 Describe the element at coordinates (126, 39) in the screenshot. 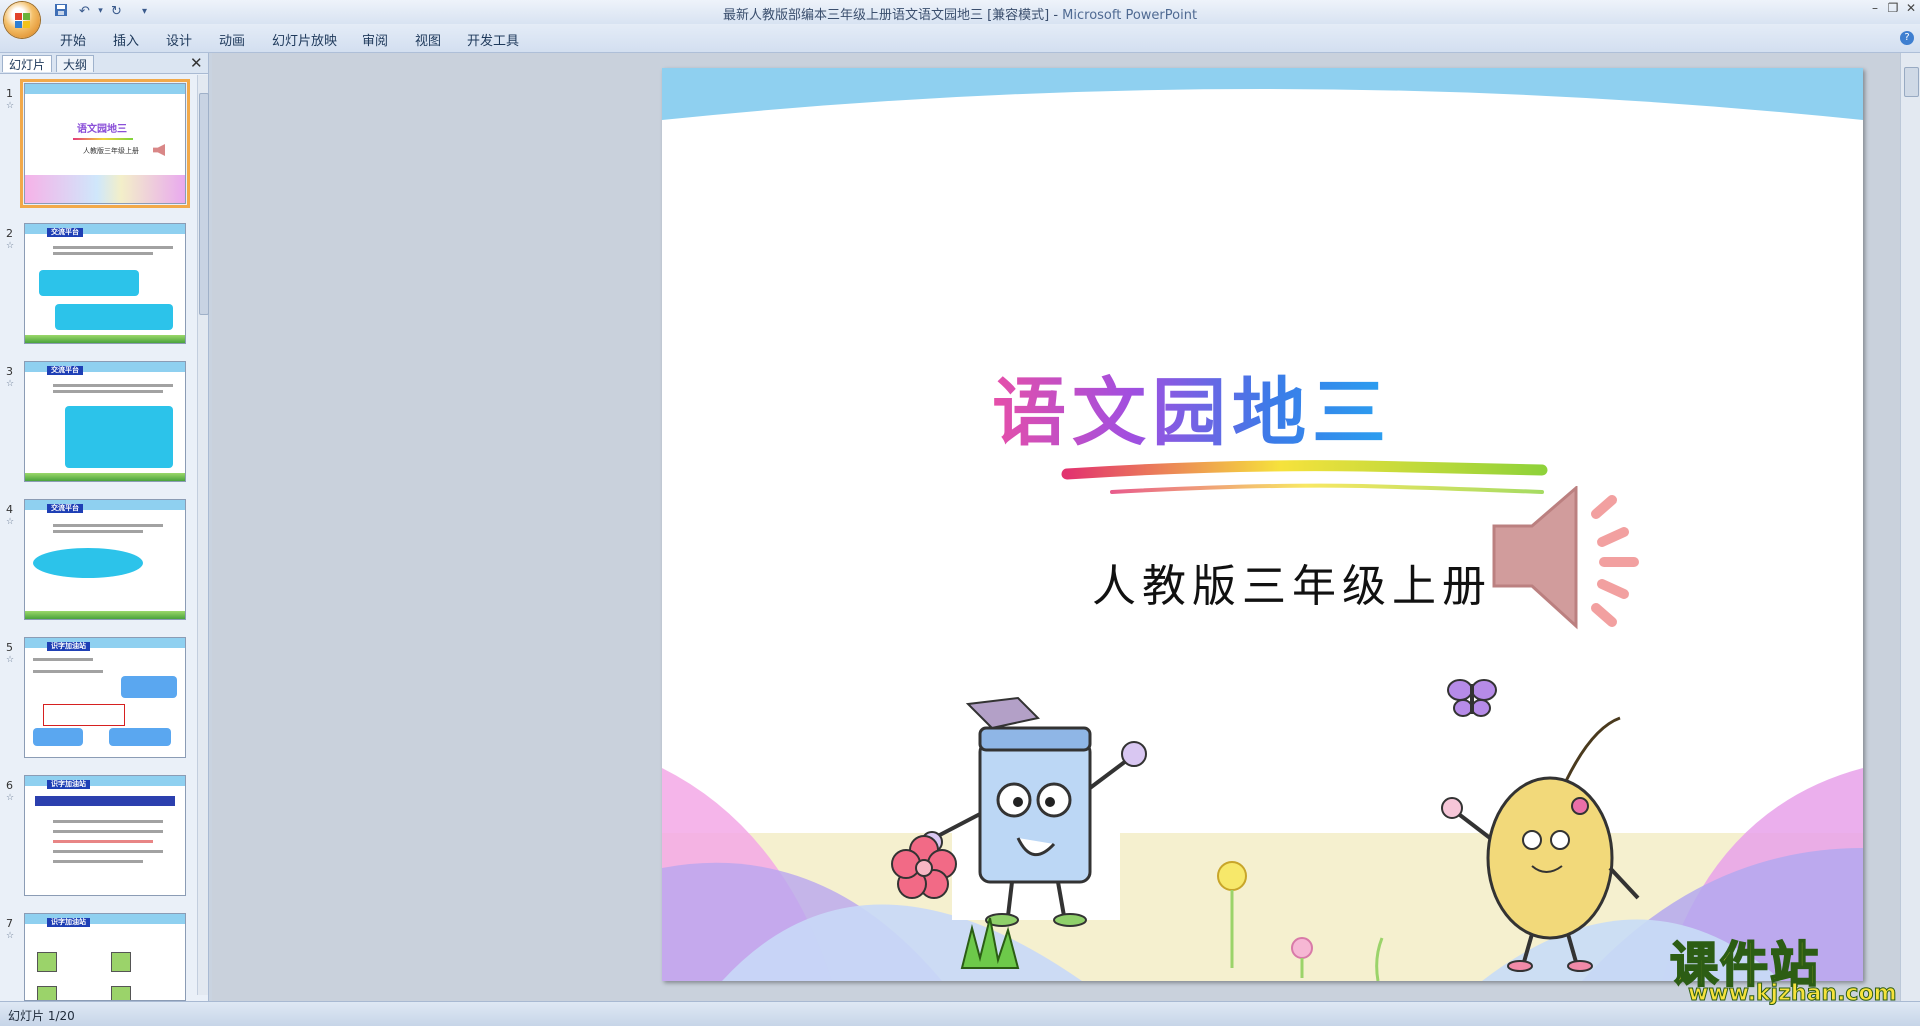

I see `tab-insert: 插入` at that location.